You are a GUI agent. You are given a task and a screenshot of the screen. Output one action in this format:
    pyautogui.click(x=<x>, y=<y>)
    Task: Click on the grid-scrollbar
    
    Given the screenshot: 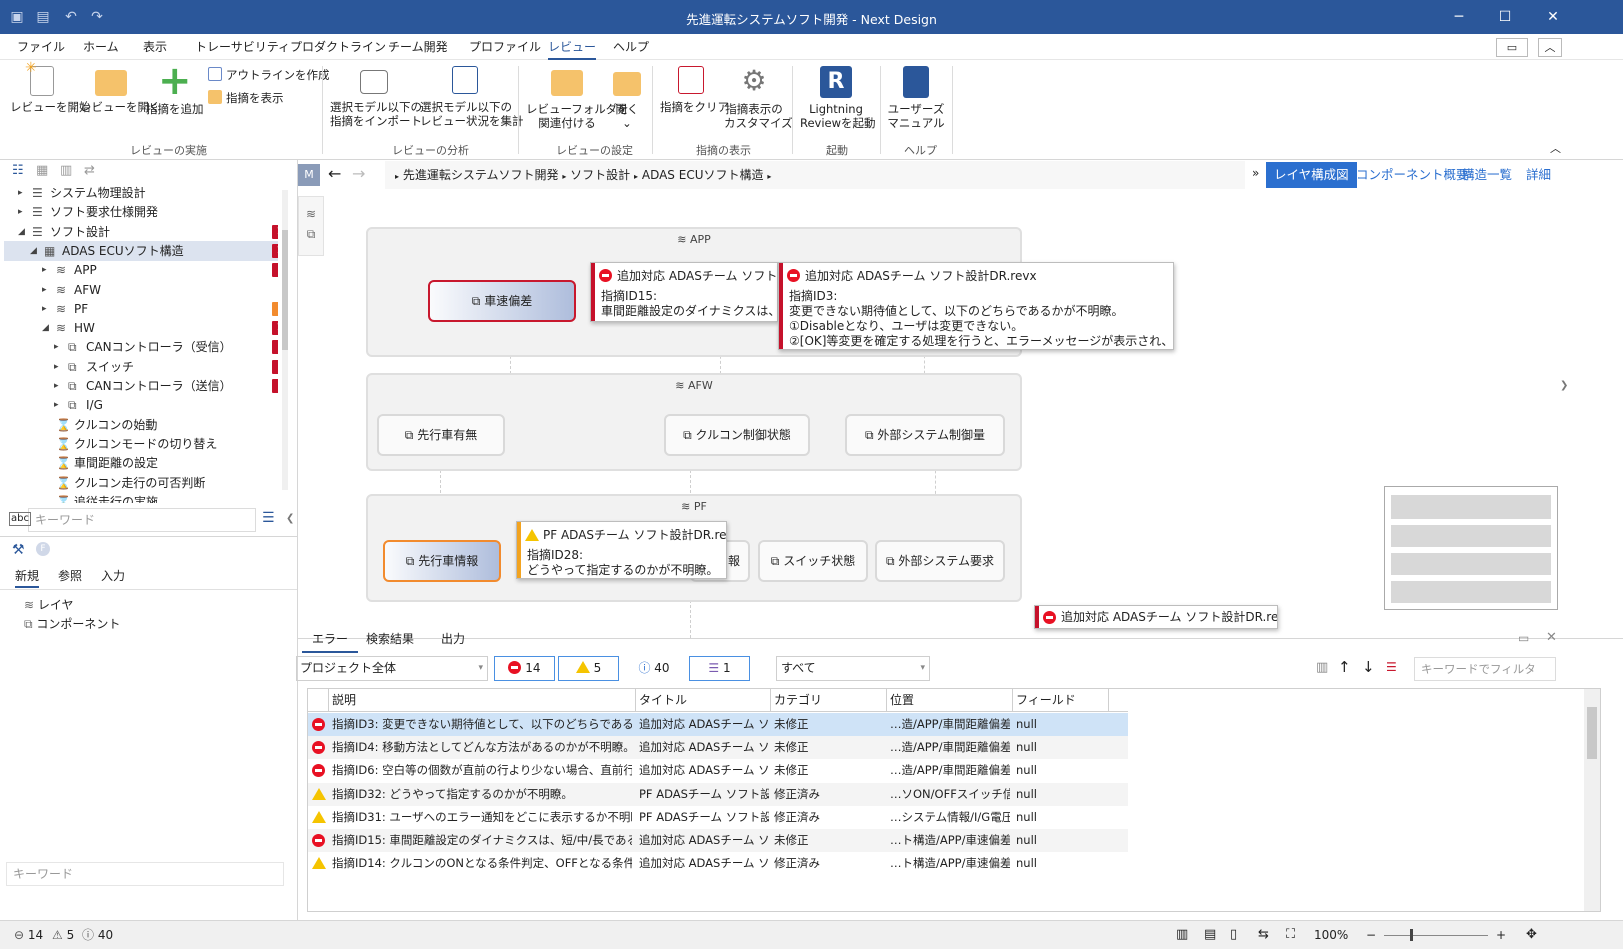 What is the action you would take?
    pyautogui.click(x=1592, y=800)
    